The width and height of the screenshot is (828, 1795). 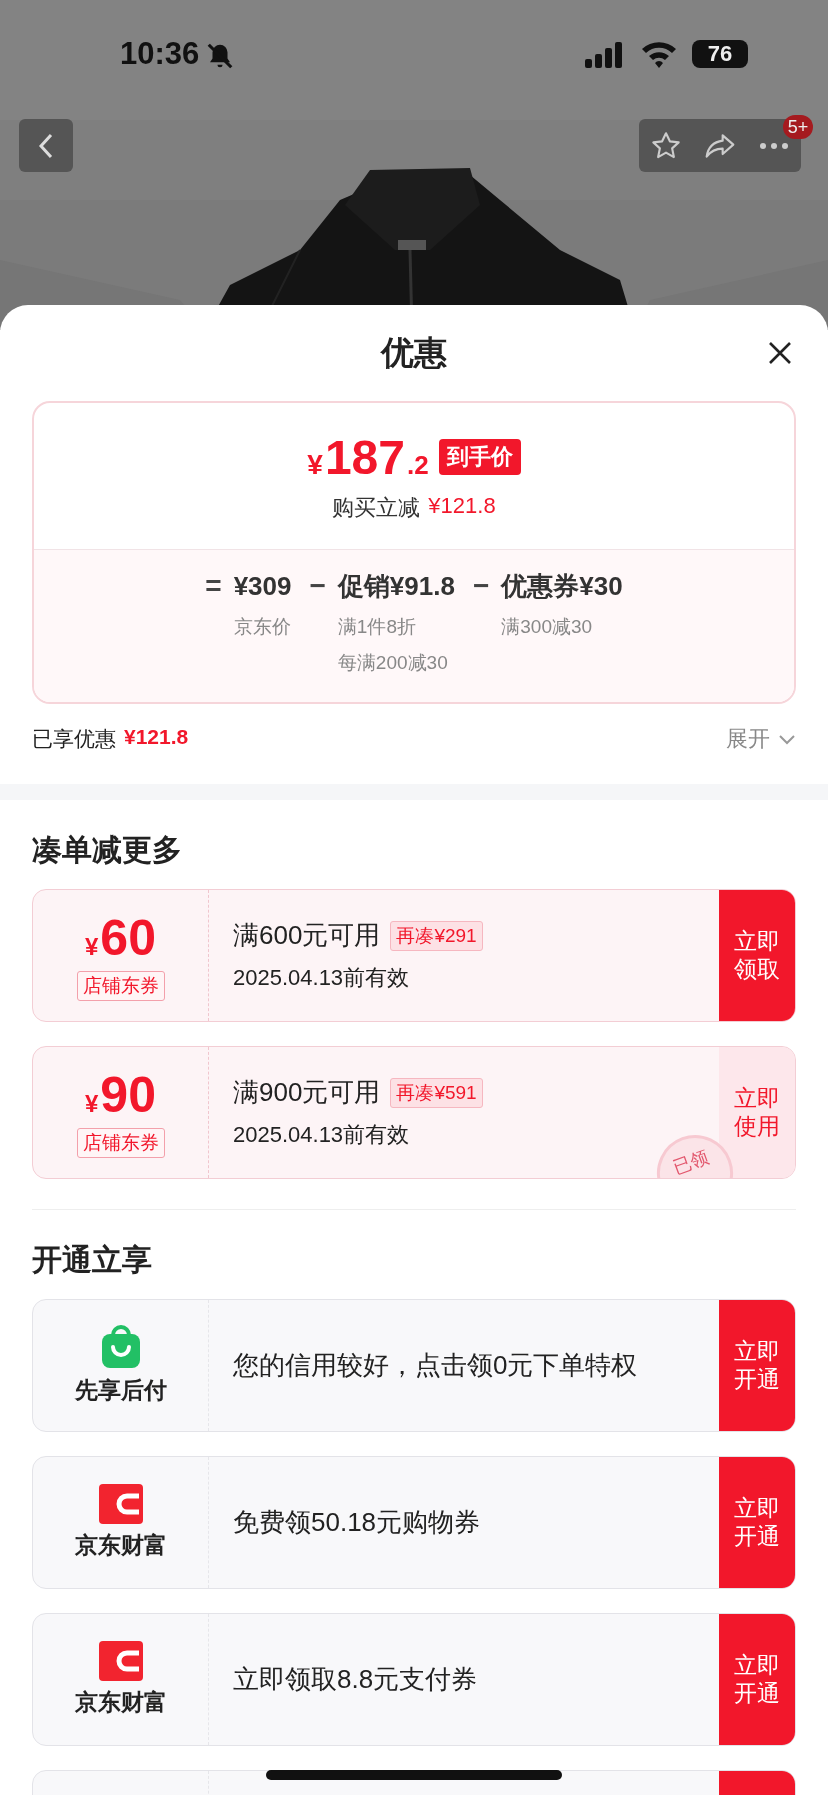 I want to click on operator: =, so click(x=213, y=586).